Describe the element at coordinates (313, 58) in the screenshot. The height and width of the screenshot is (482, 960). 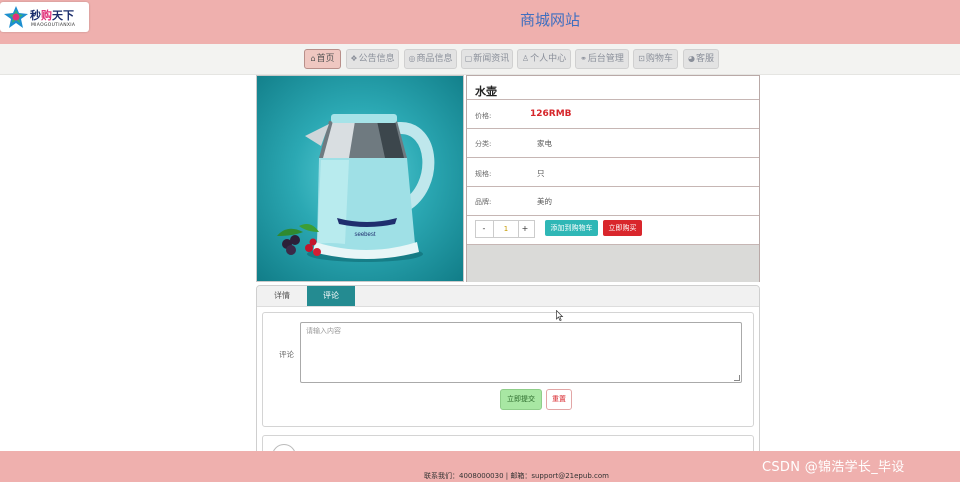
I see `home-icon: ⌂` at that location.